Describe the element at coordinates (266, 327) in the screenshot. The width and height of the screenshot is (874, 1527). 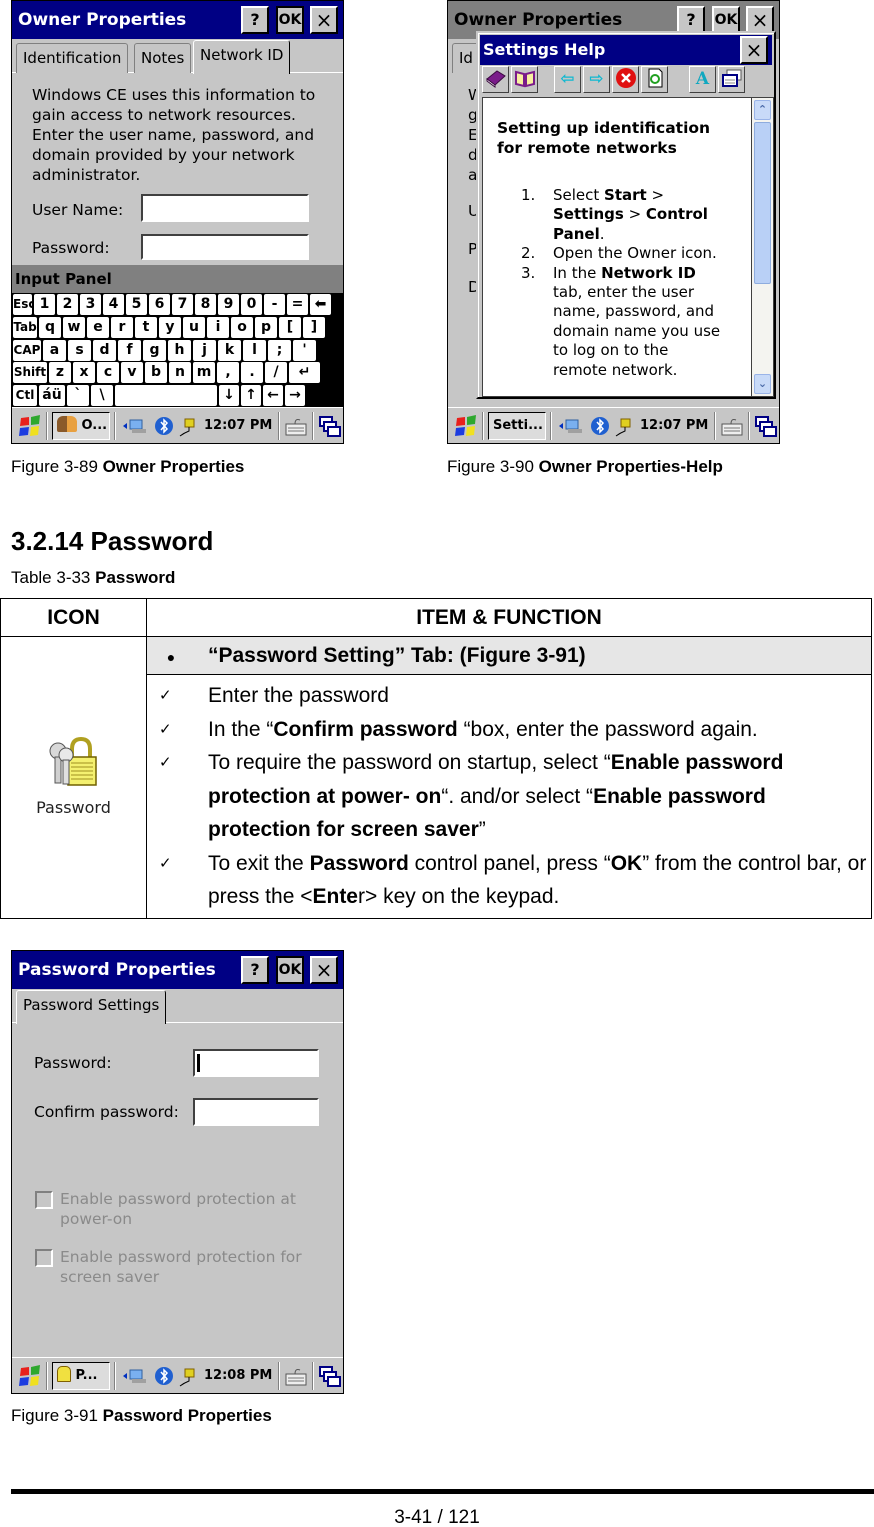
I see `key-p: p` at that location.